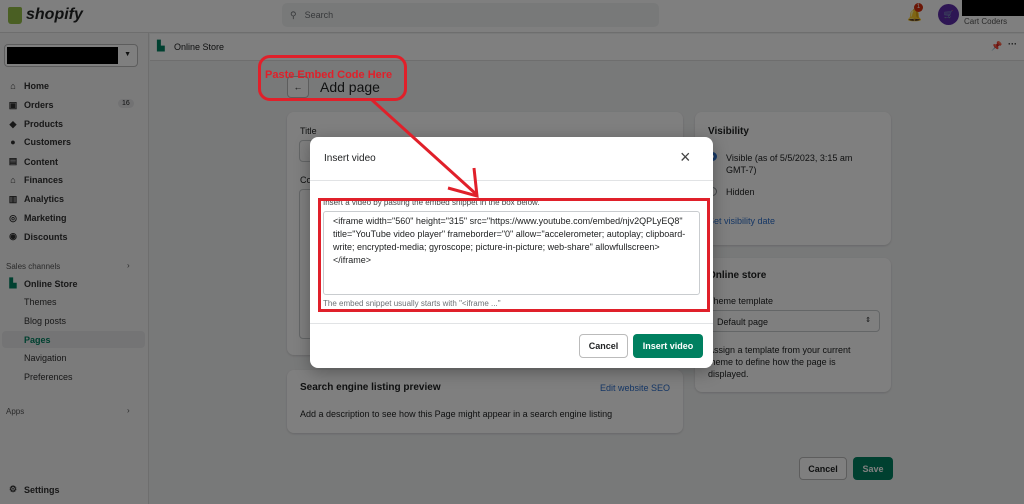  I want to click on annotation-arrow, so click(424, 148).